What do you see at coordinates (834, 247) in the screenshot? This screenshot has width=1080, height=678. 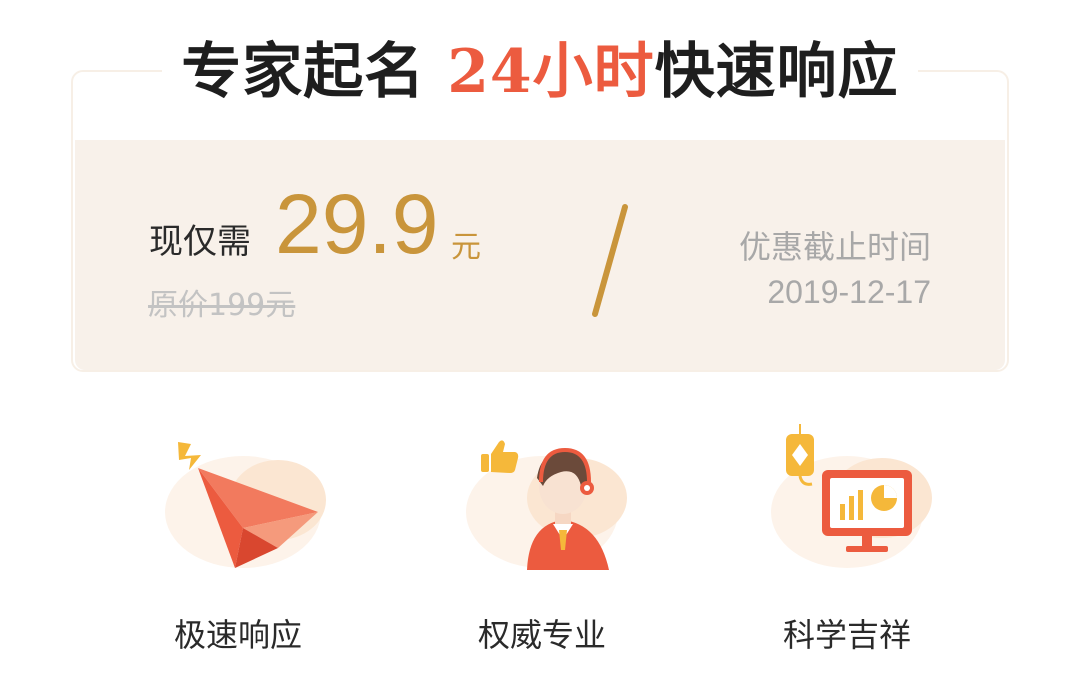 I see `deadline-label: 优惠截止时间` at bounding box center [834, 247].